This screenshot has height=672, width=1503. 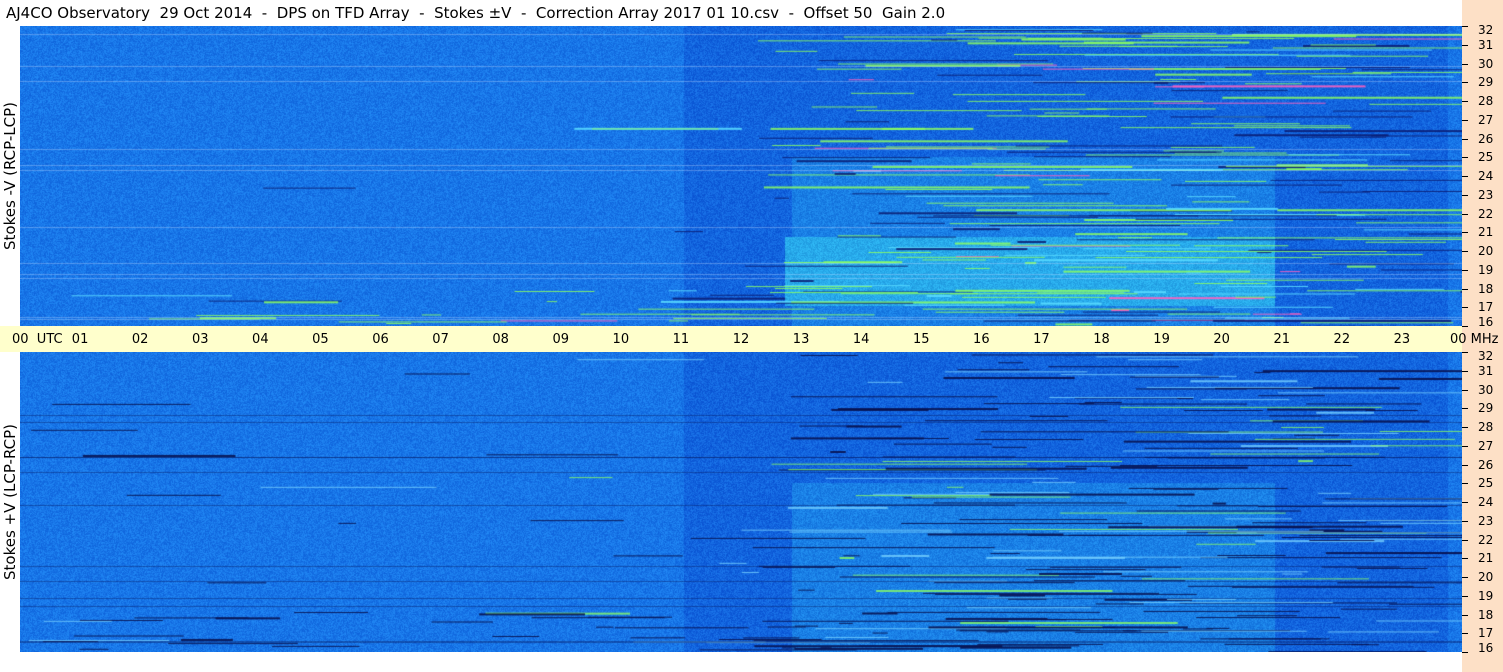 I want to click on utc-tick-label: 16, so click(x=981, y=339).